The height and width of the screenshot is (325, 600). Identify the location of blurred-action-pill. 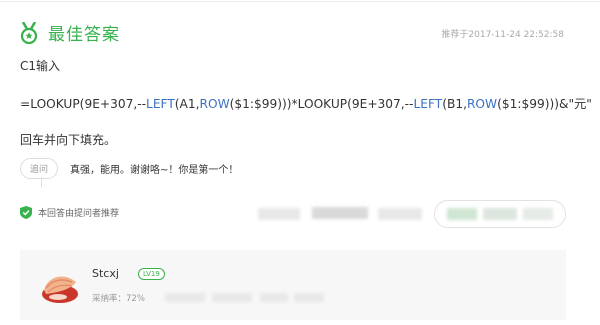
(500, 214).